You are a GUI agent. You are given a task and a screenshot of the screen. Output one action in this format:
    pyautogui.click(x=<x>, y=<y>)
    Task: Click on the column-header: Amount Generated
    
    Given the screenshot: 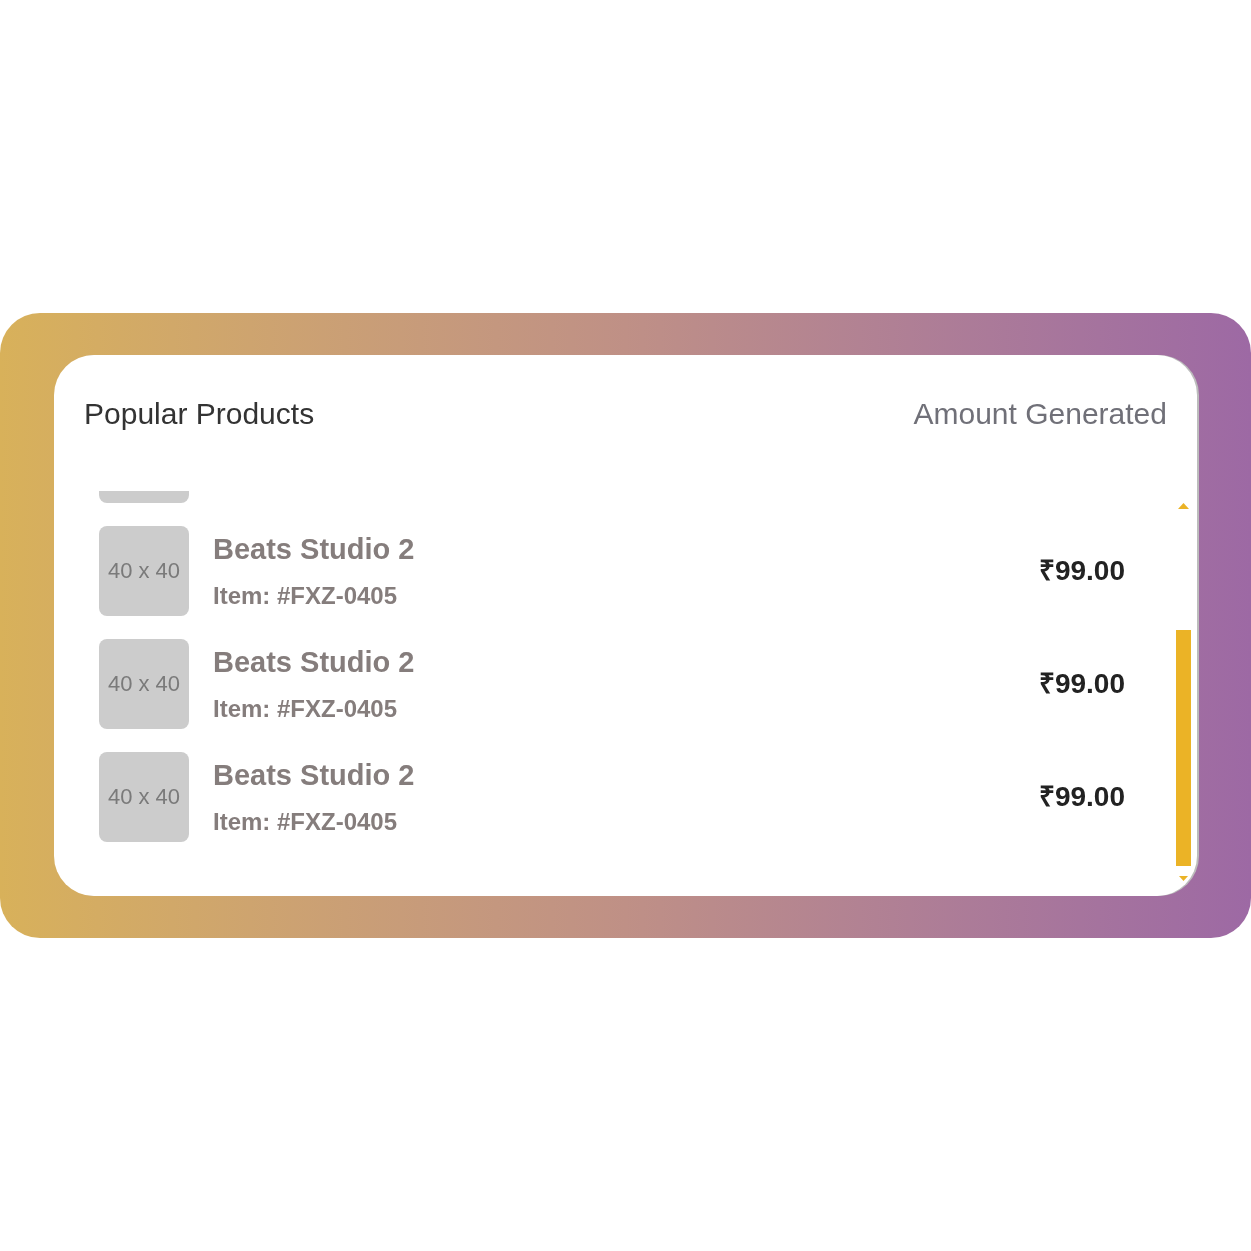 What is the action you would take?
    pyautogui.click(x=1040, y=414)
    